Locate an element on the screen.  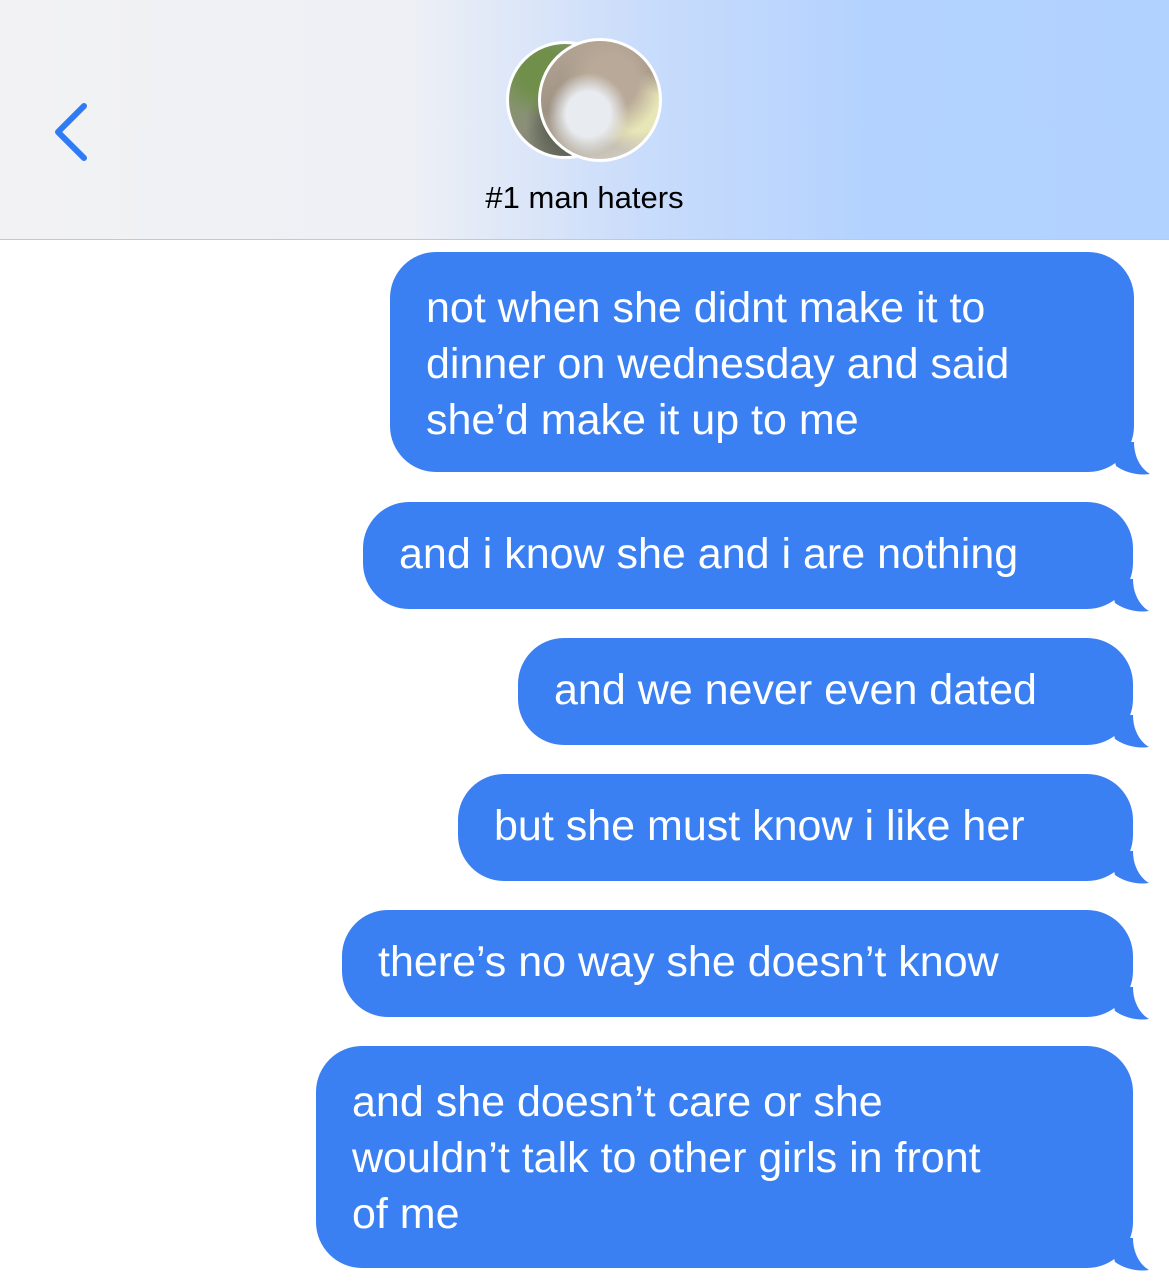
message-bubble: and i know she and i are nothing is located at coordinates (756, 557).